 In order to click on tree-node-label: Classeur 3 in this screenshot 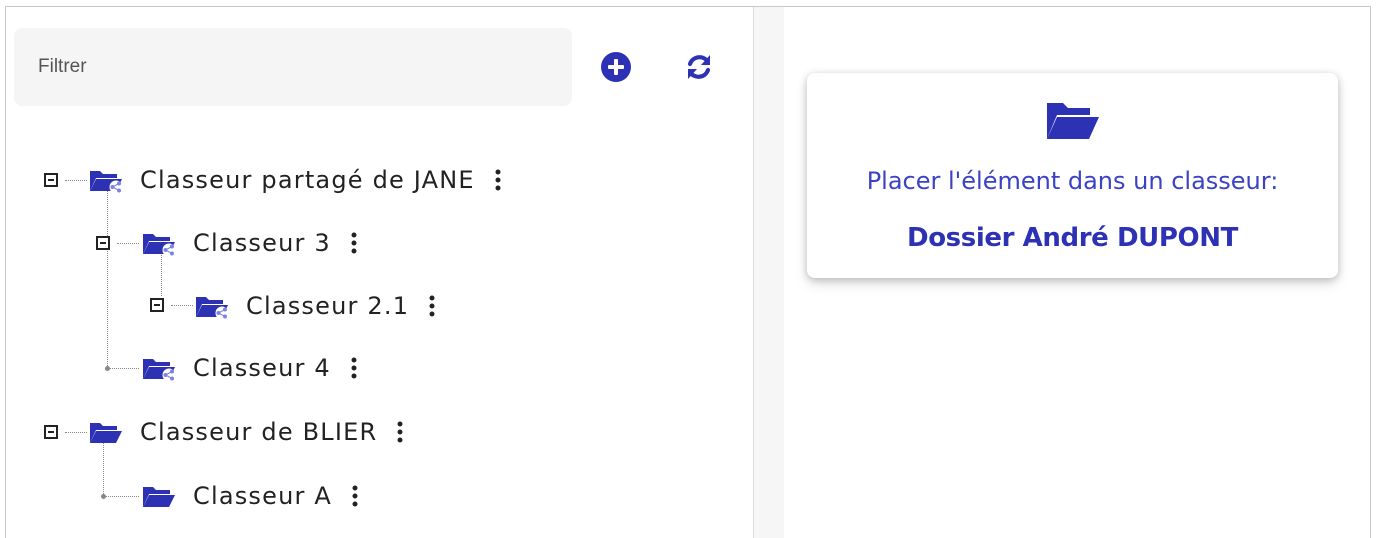, I will do `click(262, 243)`.